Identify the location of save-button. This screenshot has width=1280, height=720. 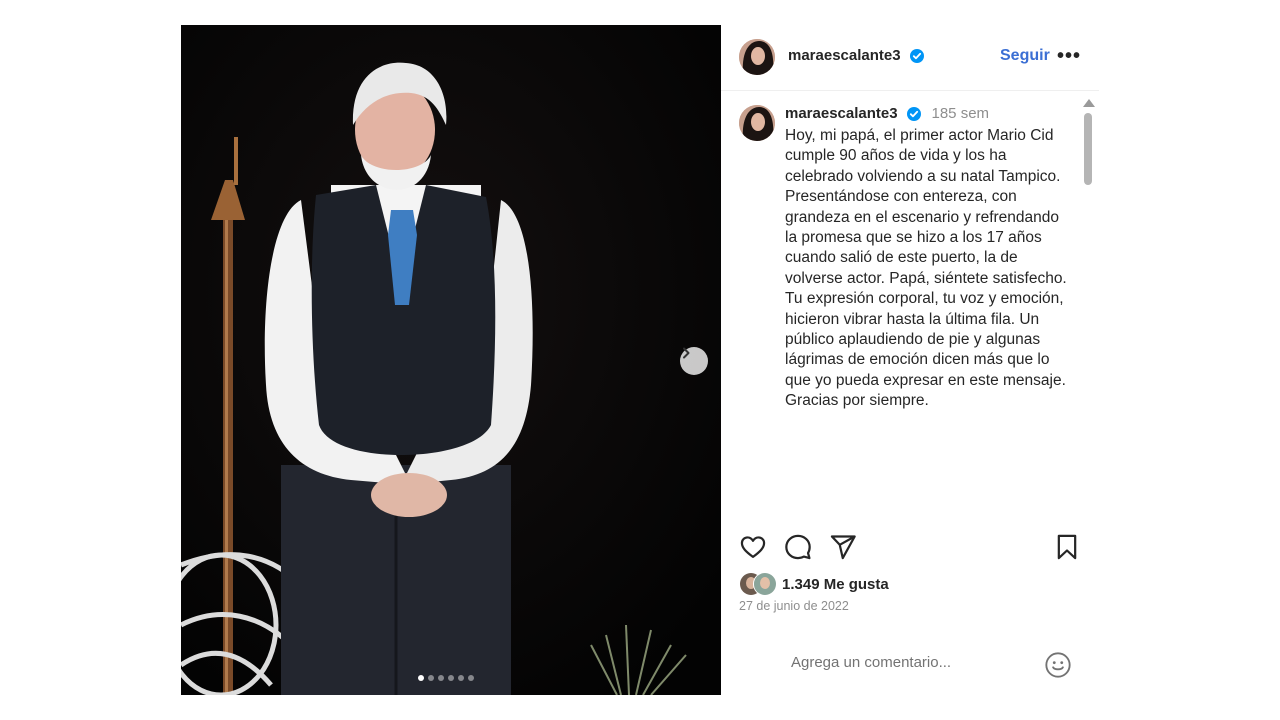
(1067, 549).